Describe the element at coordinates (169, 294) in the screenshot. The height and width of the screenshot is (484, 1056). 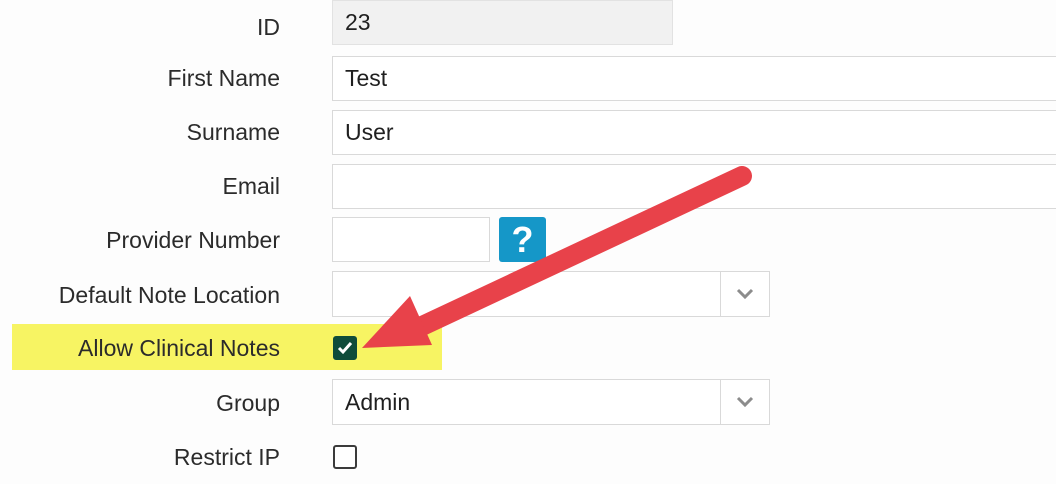
I see `default-note-location-label: Default Note Location` at that location.